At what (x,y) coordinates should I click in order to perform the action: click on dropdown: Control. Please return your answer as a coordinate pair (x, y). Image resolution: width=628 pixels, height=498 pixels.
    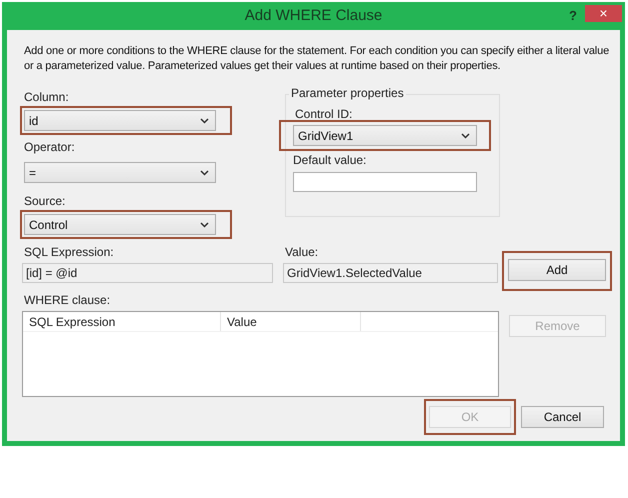
    Looking at the image, I should click on (120, 224).